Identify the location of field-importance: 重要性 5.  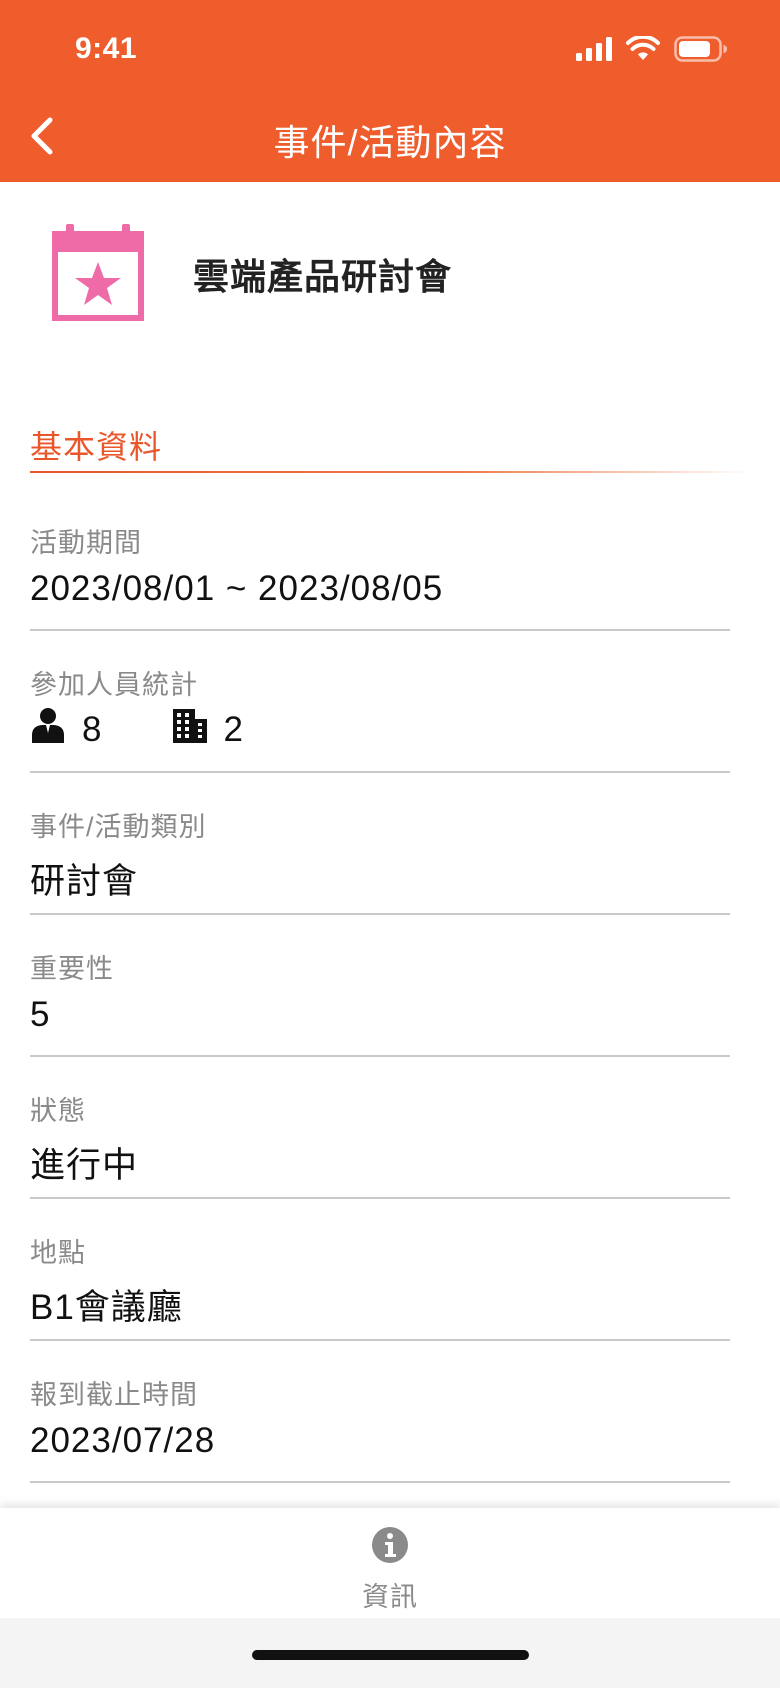
(380, 1002).